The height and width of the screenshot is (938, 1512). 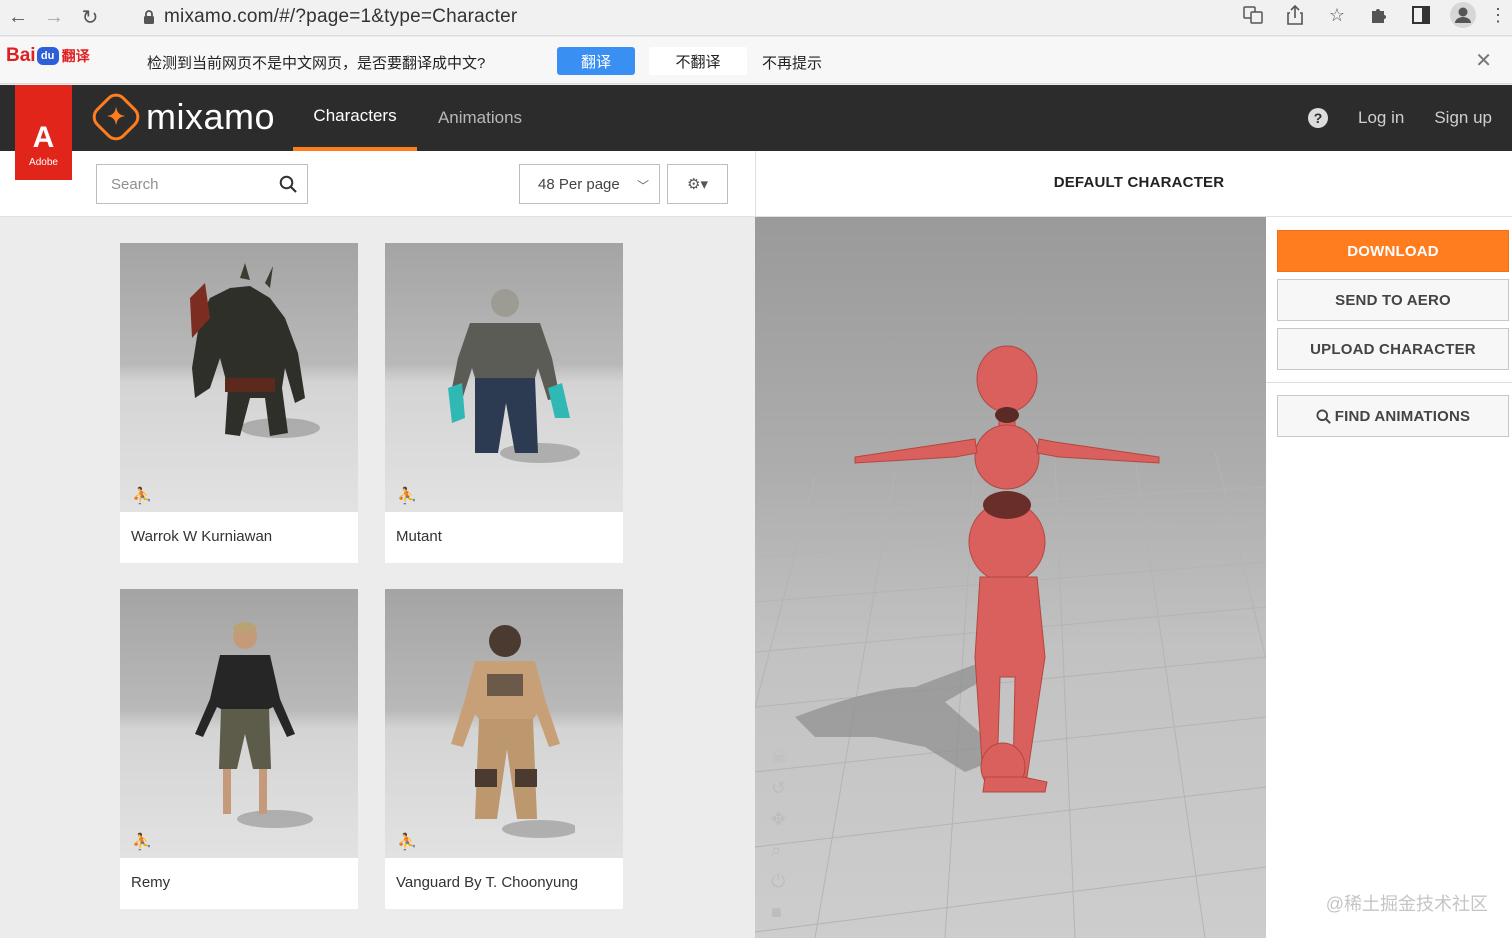 What do you see at coordinates (1421, 15) in the screenshot?
I see `side-panel-icon` at bounding box center [1421, 15].